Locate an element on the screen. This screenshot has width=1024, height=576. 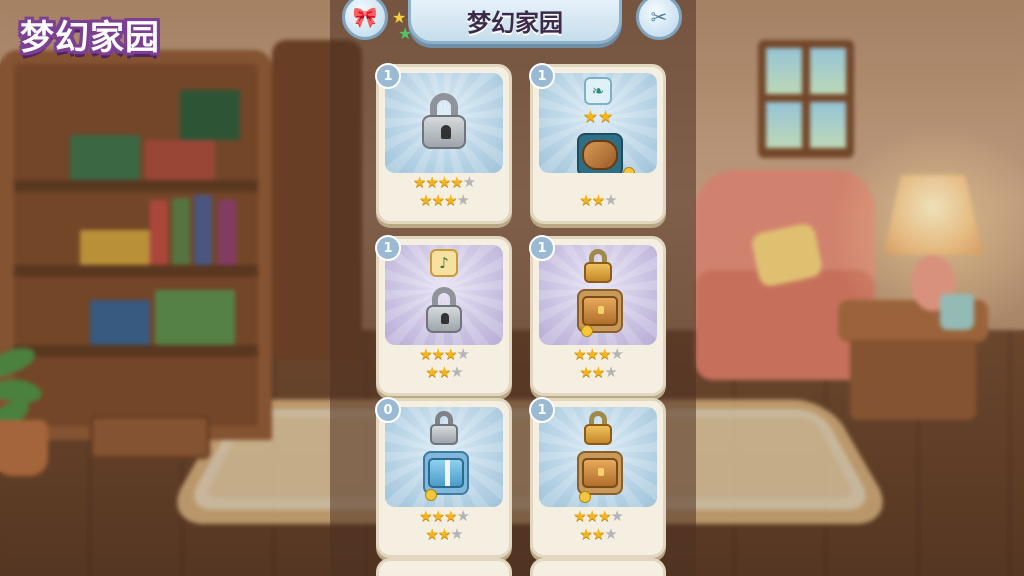
card-art: ❧ ★★ is located at coordinates (598, 123).